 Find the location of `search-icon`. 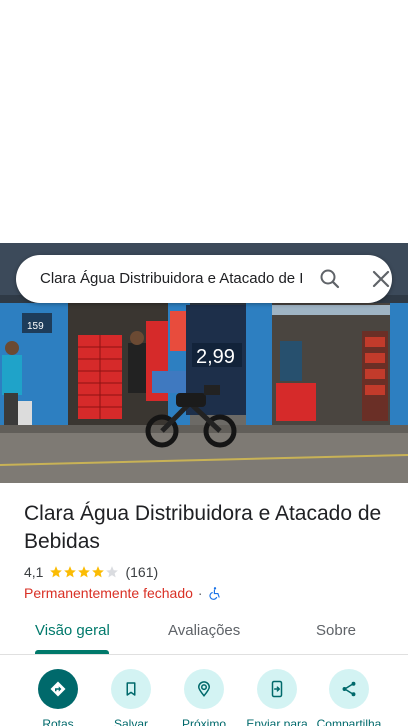

search-icon is located at coordinates (330, 279).